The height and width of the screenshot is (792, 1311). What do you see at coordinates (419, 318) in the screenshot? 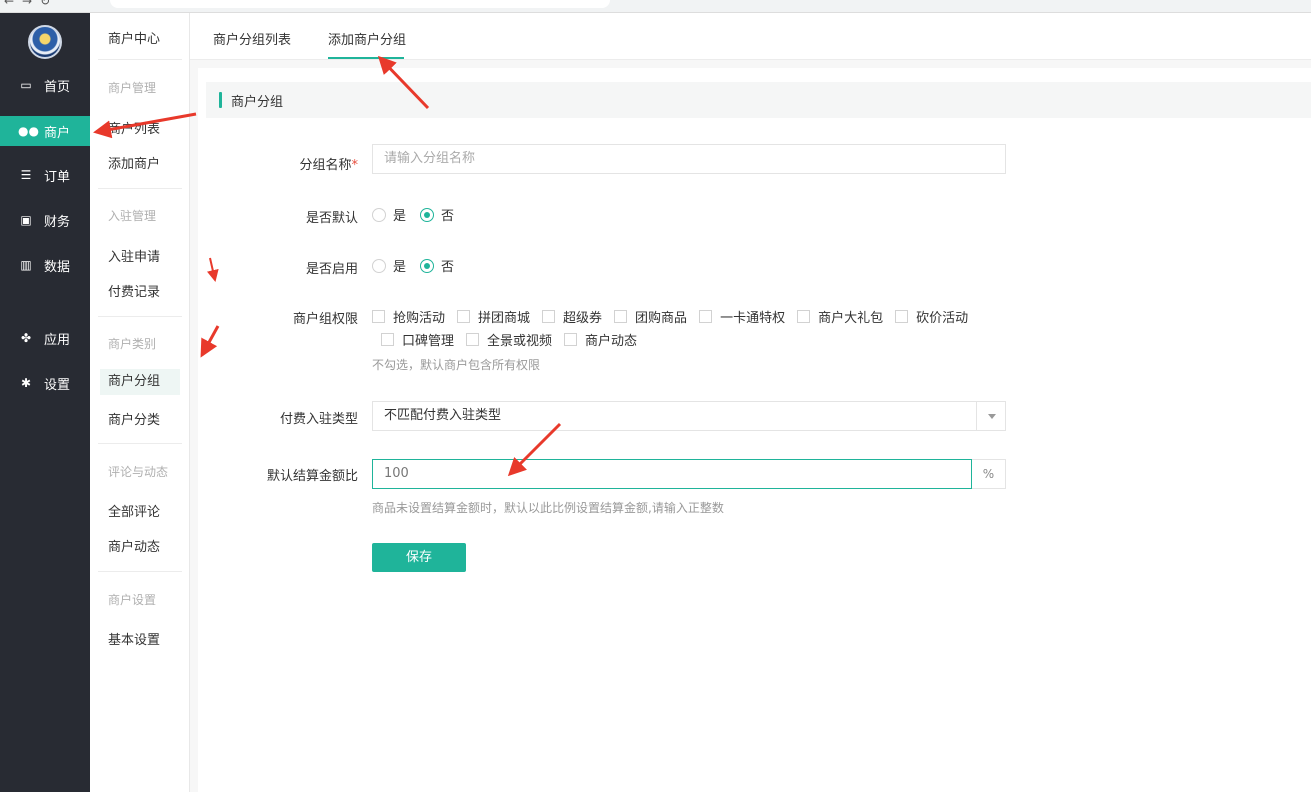
I see `checkbox-label: 抢购活动` at bounding box center [419, 318].